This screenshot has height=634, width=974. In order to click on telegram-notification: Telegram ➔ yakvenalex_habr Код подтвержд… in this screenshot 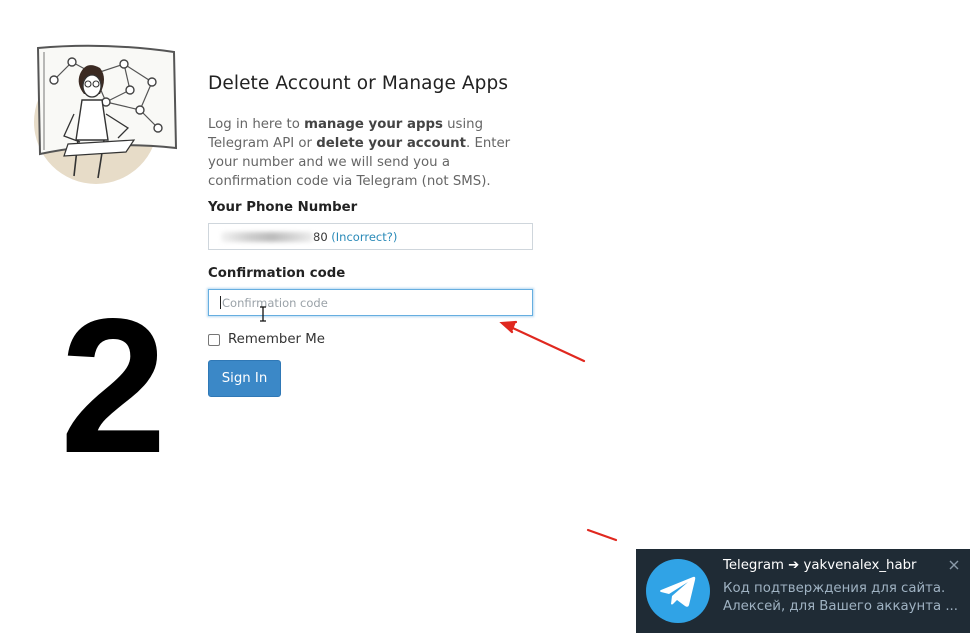, I will do `click(803, 591)`.